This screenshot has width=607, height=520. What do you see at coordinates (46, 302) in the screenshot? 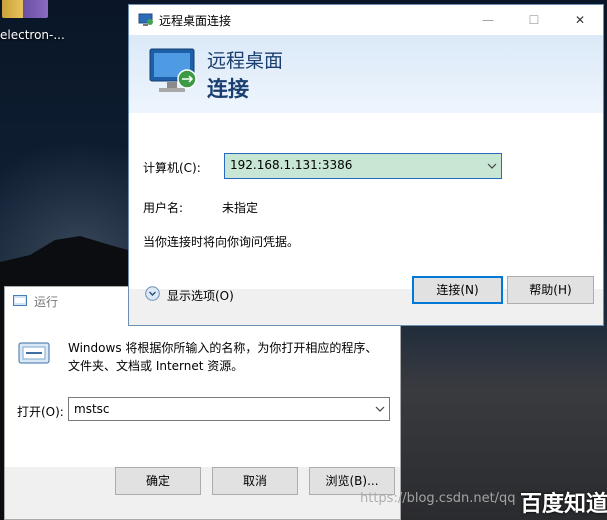
I see `run-title: 运行` at bounding box center [46, 302].